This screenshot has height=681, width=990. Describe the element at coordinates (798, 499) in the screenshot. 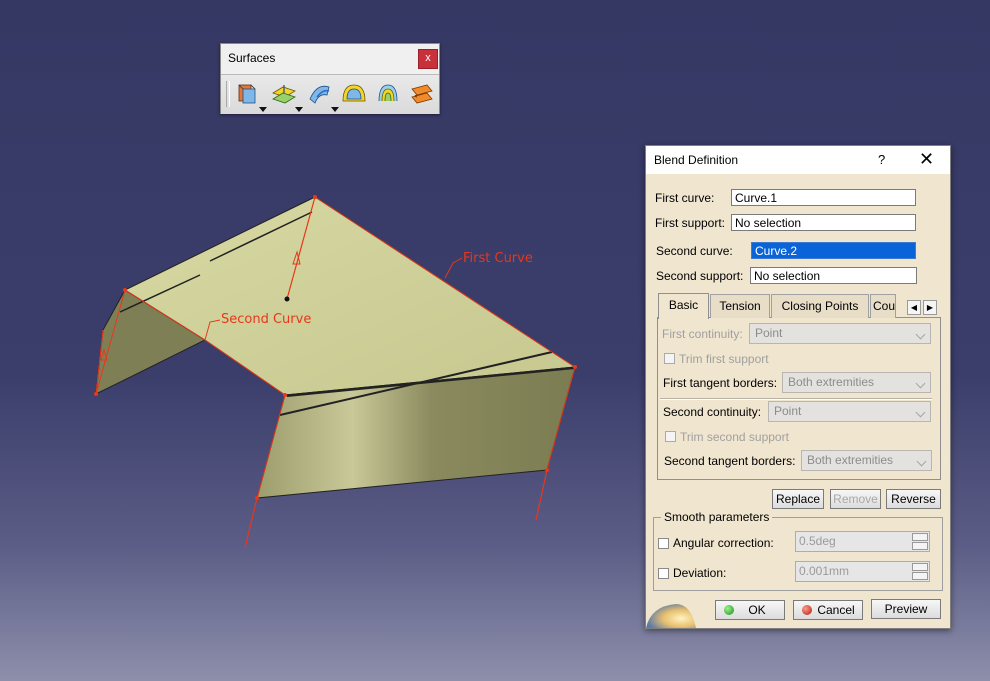

I see `replace-button: Replace` at that location.